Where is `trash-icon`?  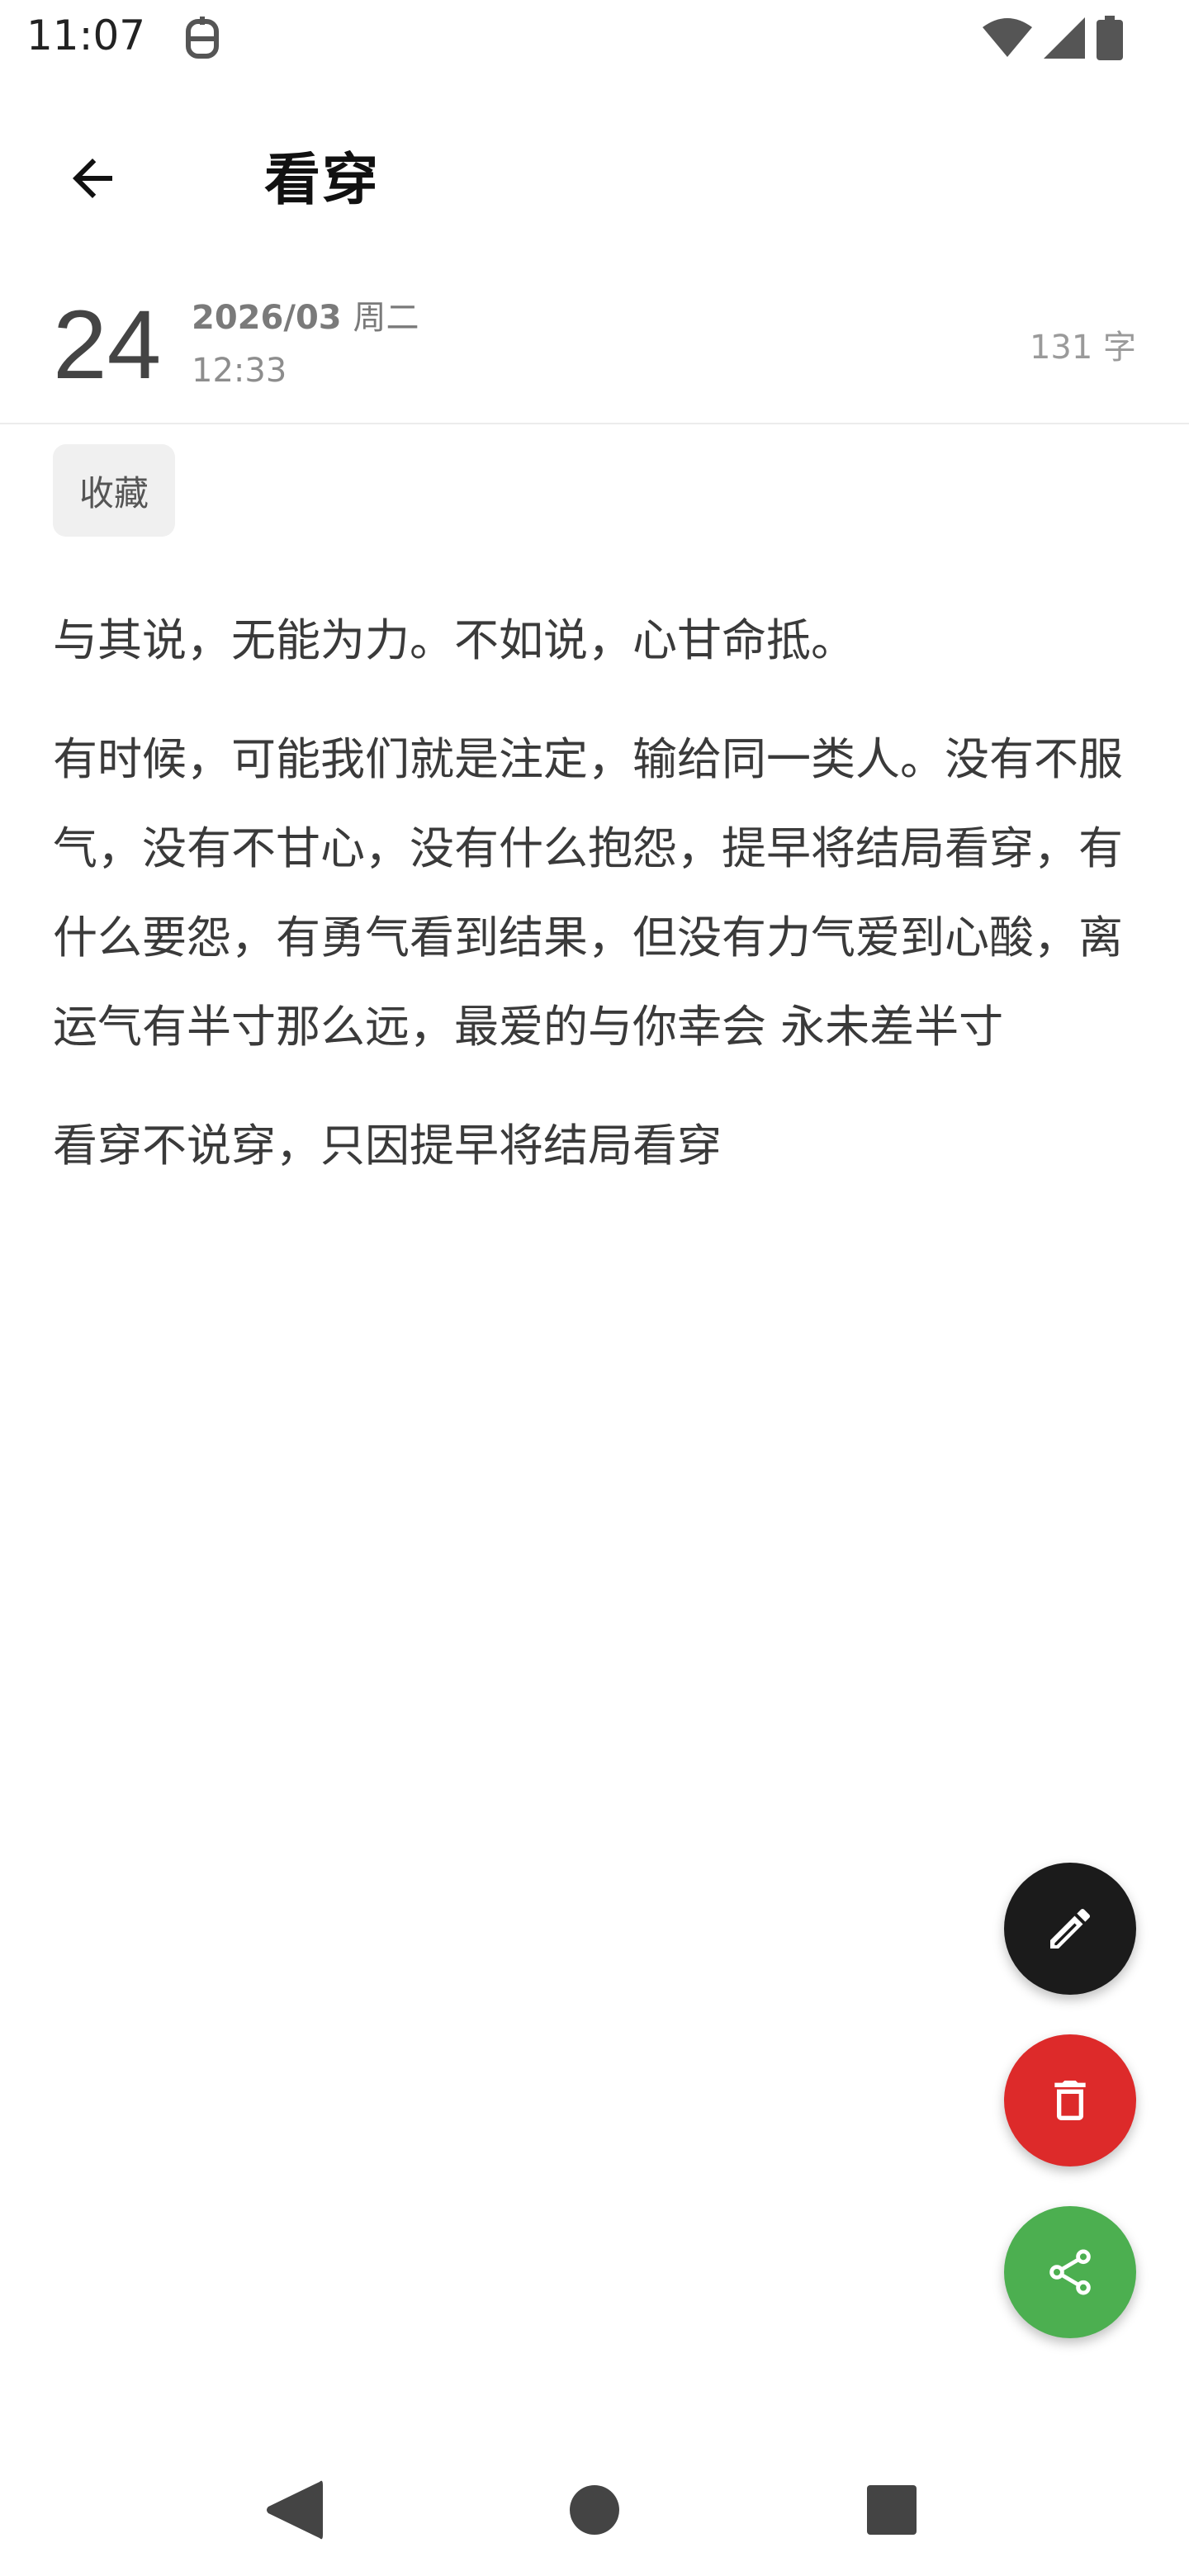
trash-icon is located at coordinates (1070, 2100).